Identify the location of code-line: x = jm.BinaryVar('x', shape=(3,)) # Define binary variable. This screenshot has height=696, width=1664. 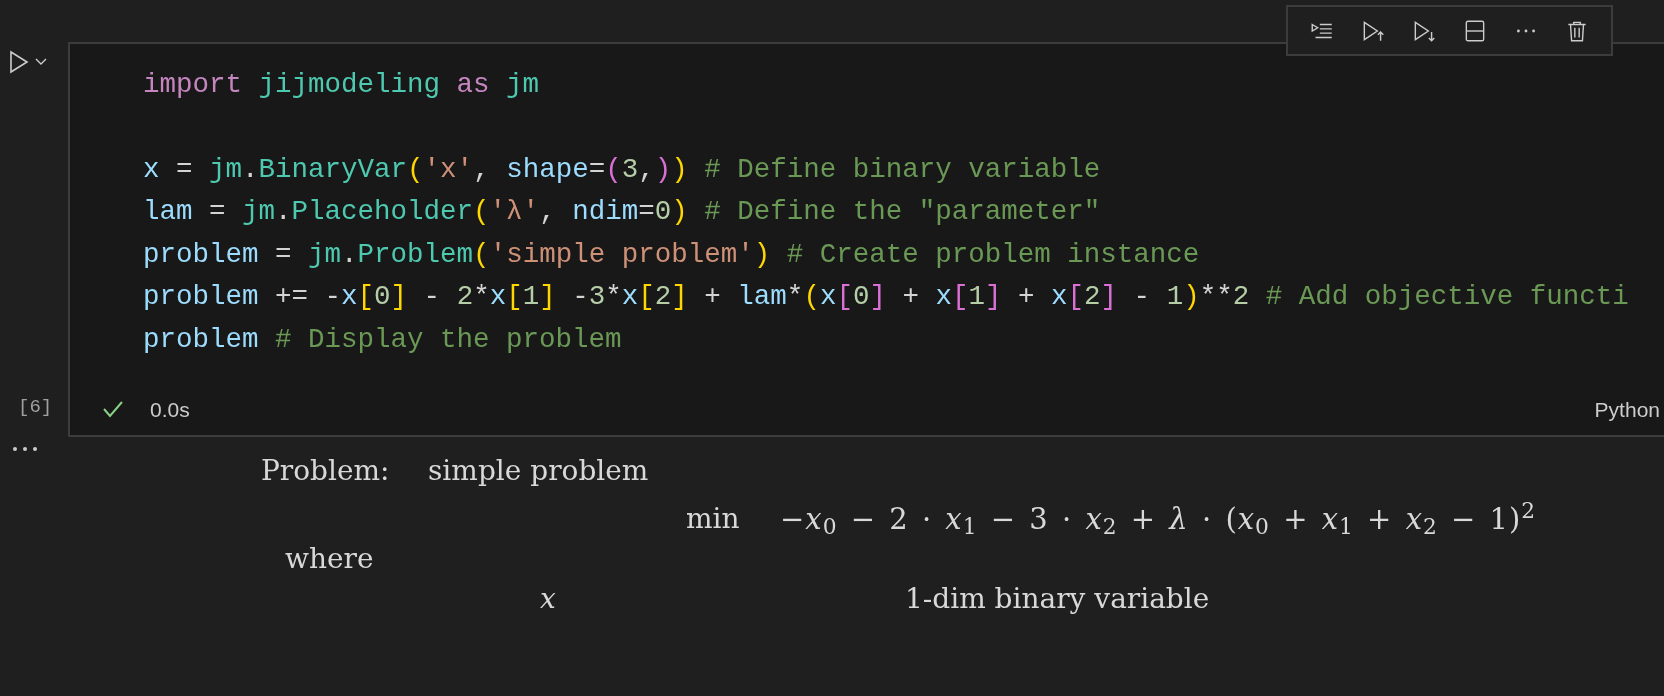
(622, 169).